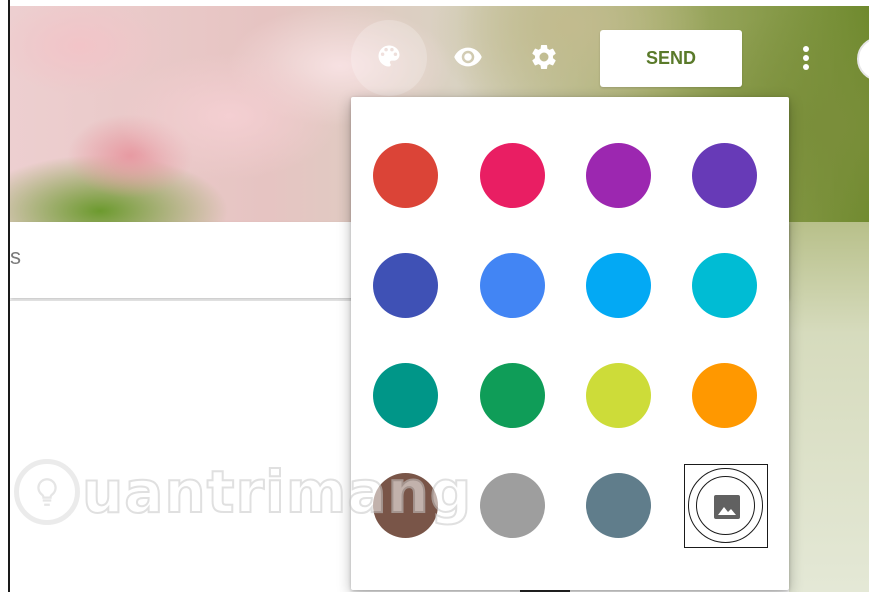 Image resolution: width=869 pixels, height=592 pixels. What do you see at coordinates (618, 505) in the screenshot?
I see `color-swatch-blue-grey` at bounding box center [618, 505].